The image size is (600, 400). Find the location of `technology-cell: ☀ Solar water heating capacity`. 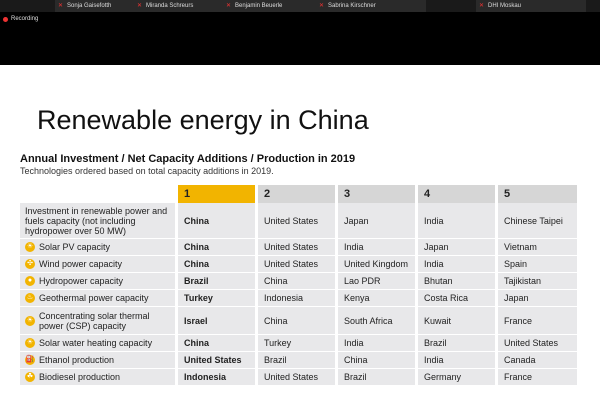

technology-cell: ☀ Solar water heating capacity is located at coordinates (99, 343).